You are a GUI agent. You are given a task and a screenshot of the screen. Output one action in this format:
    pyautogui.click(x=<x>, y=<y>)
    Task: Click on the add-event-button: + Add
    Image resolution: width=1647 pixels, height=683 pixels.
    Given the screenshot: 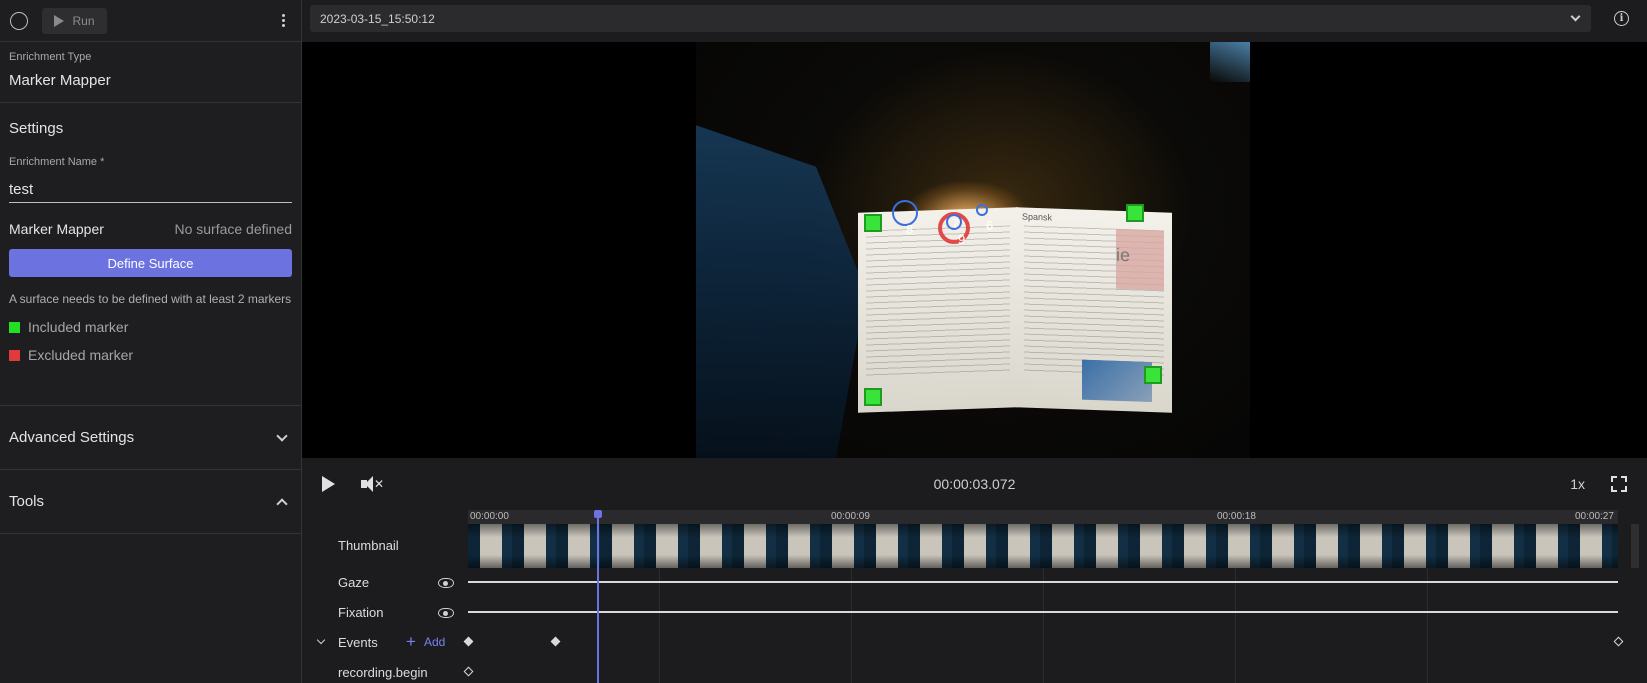 What is the action you would take?
    pyautogui.click(x=426, y=641)
    